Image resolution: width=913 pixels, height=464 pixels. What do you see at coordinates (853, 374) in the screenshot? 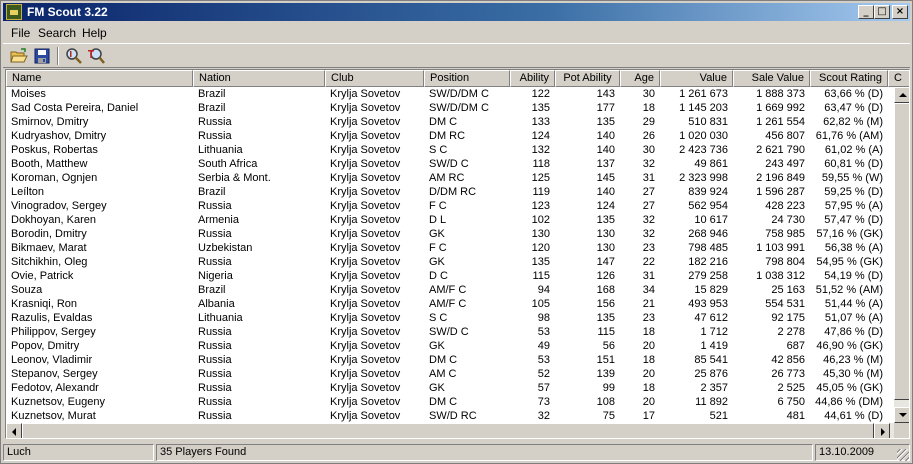
I see `cell-scout-rating: 45,30 % (M)` at bounding box center [853, 374].